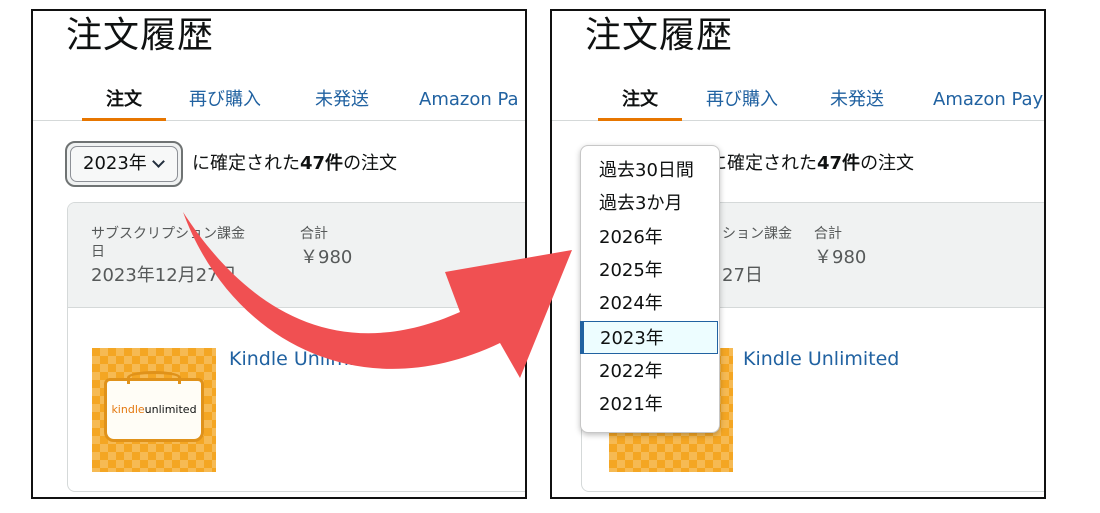 The width and height of the screenshot is (1100, 513). What do you see at coordinates (164, 275) in the screenshot?
I see `order-date: 2023年12月27日` at bounding box center [164, 275].